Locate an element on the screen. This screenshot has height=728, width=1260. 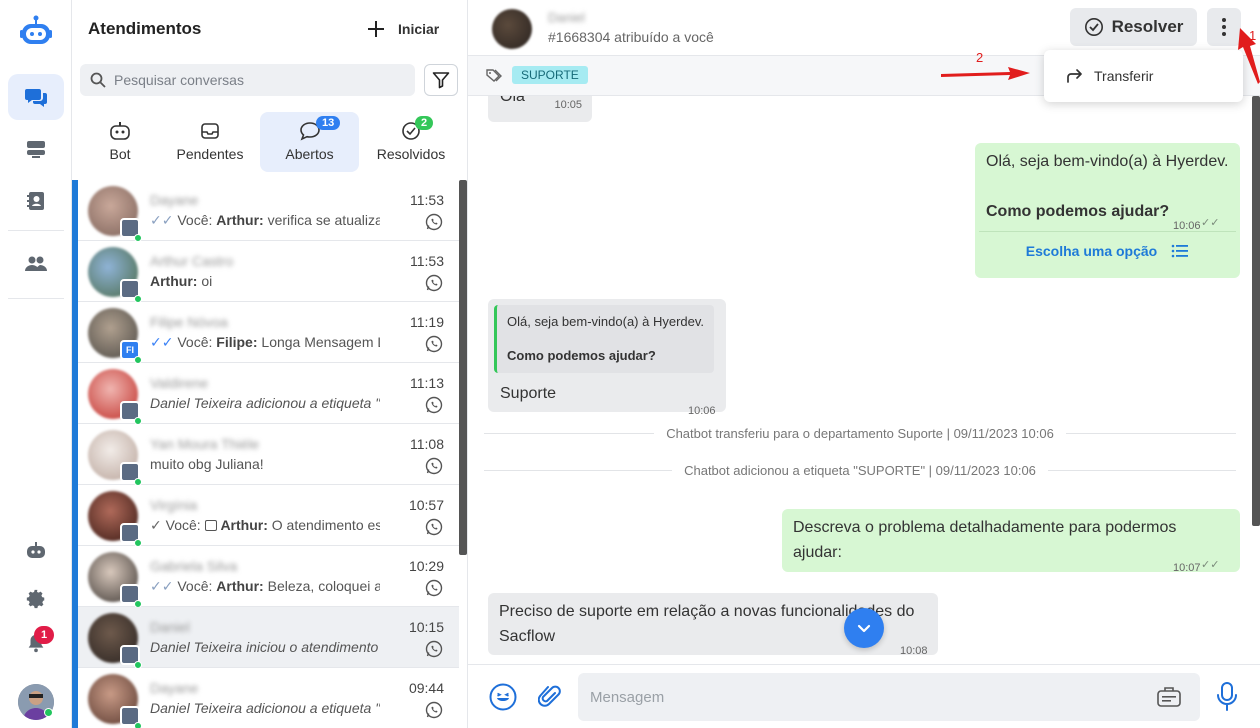
start-conversation-button: Iniciar is located at coordinates (403, 29).